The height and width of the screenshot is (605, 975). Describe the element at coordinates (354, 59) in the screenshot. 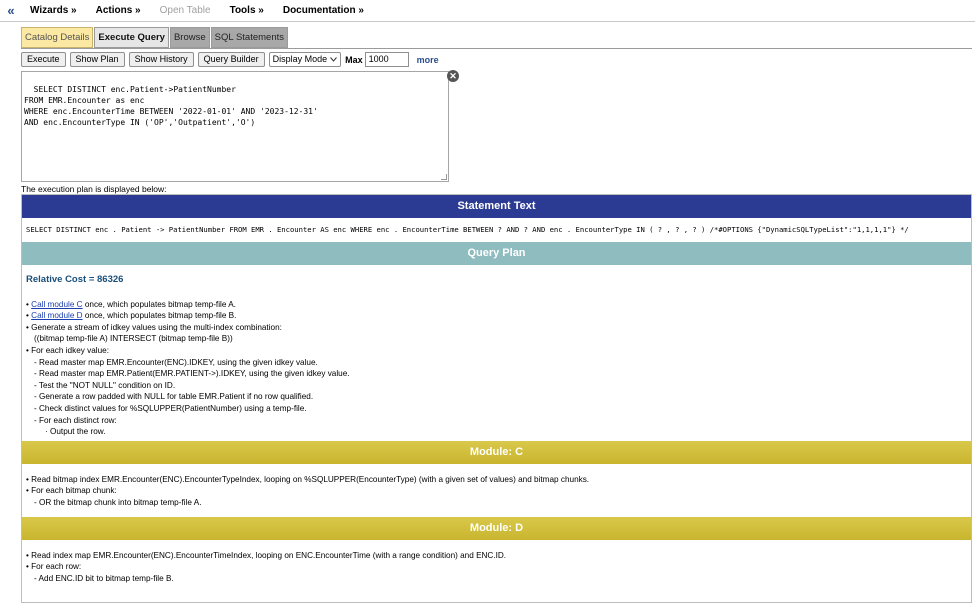

I see `max-rows-label: Max` at that location.